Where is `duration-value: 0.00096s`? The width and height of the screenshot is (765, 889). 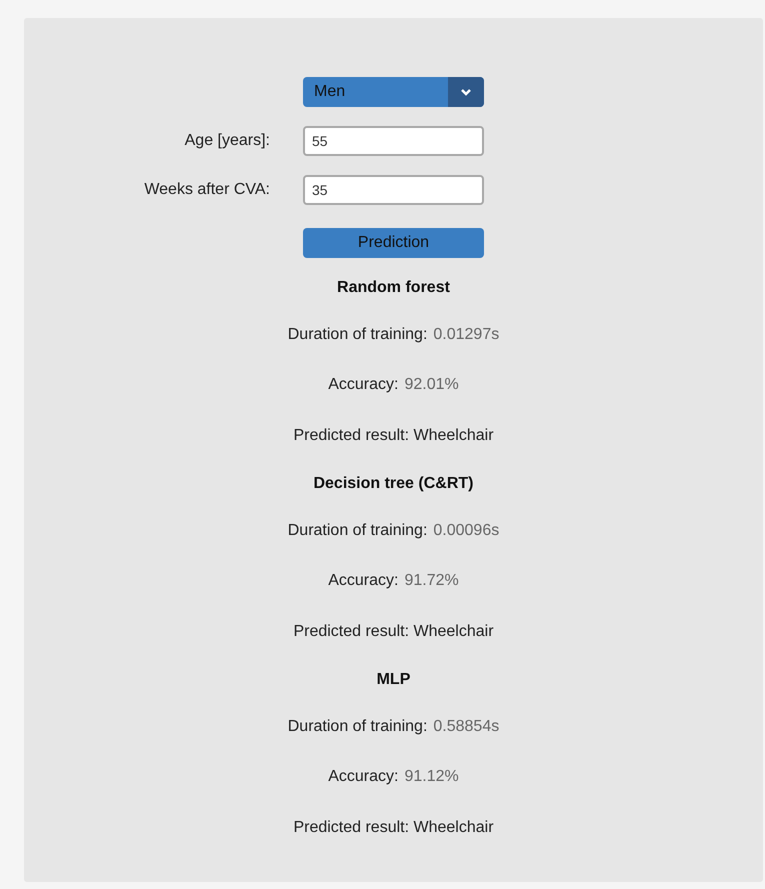
duration-value: 0.00096s is located at coordinates (466, 531).